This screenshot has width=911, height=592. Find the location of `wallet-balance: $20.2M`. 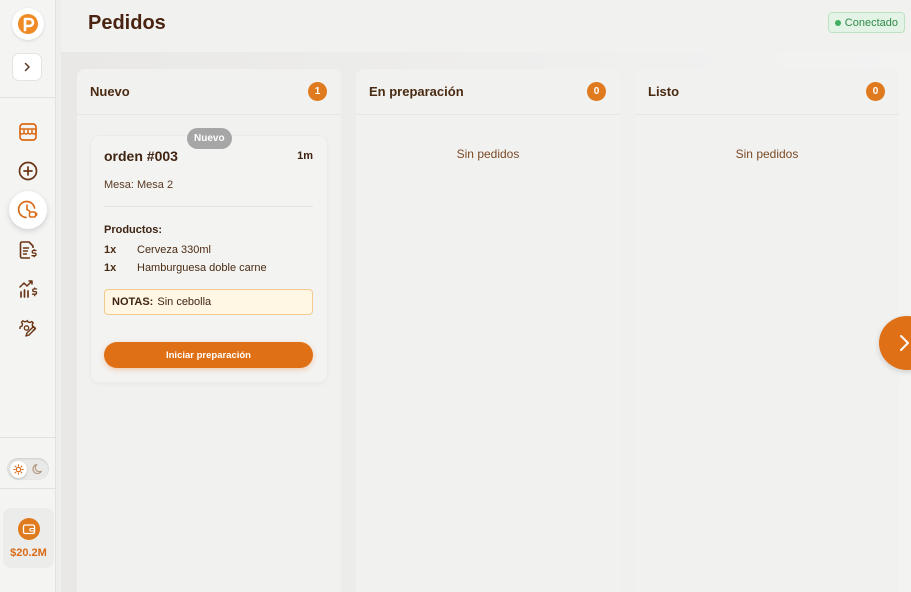

wallet-balance: $20.2M is located at coordinates (28, 538).